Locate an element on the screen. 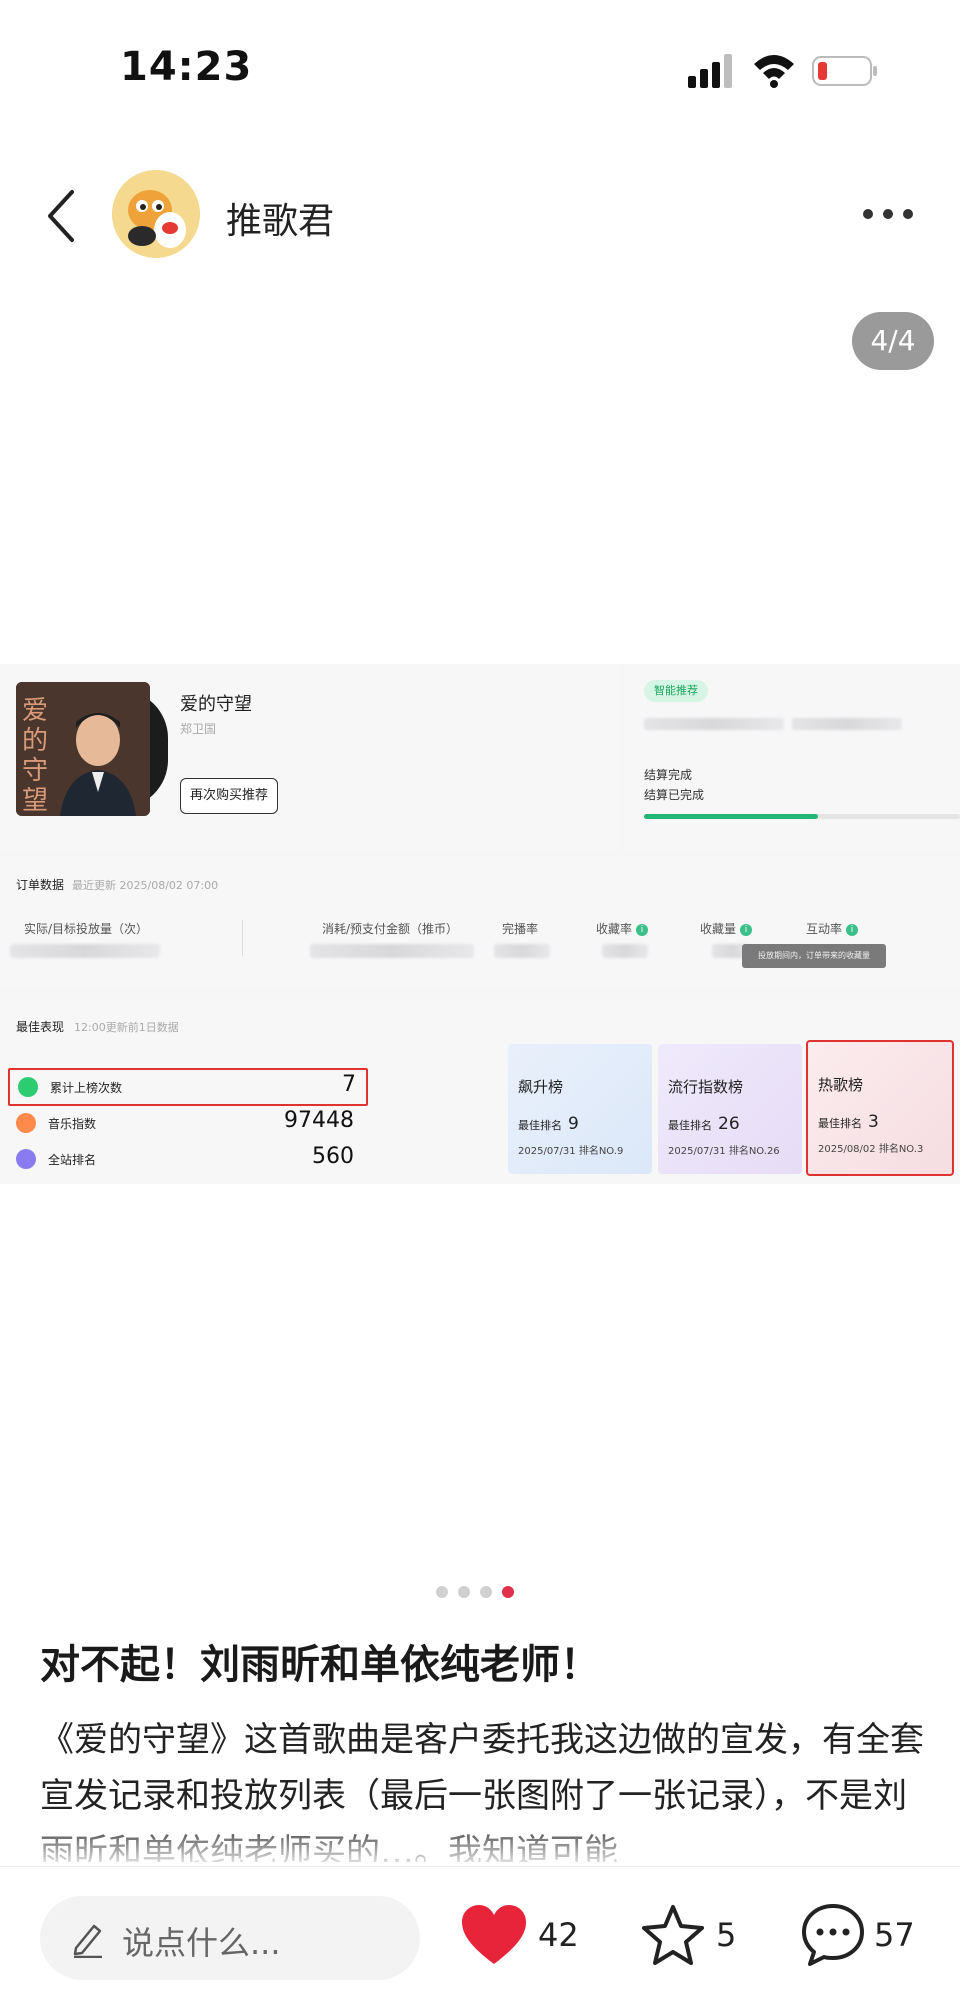 The width and height of the screenshot is (960, 2015). chart-bars-icon is located at coordinates (26, 1123).